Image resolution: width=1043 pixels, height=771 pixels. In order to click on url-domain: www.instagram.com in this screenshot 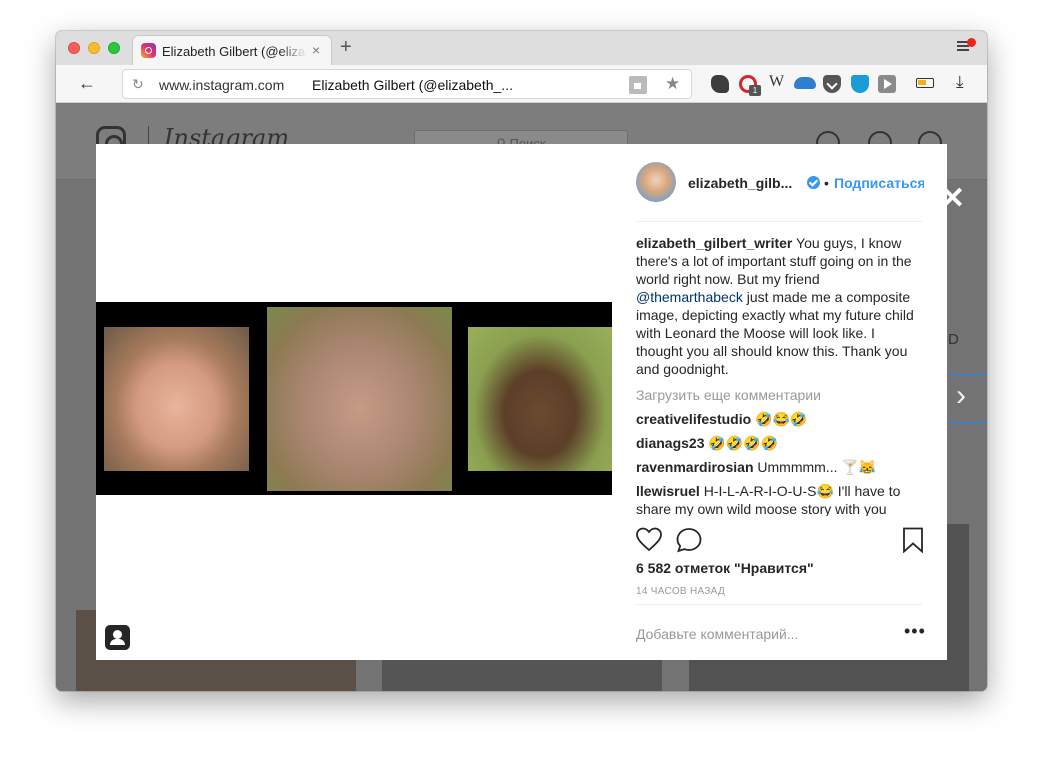, I will do `click(222, 85)`.